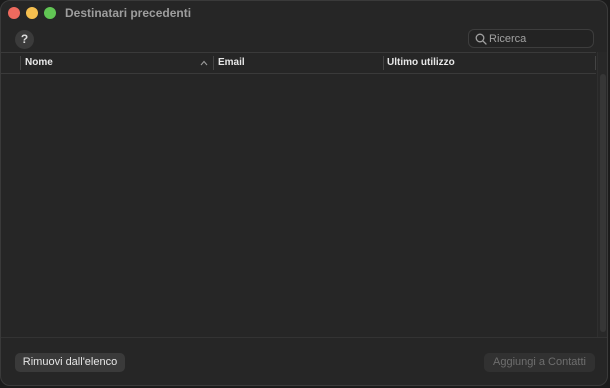 The width and height of the screenshot is (610, 388). Describe the element at coordinates (539, 362) in the screenshot. I see `add-to-contacts-button: Aggiungi a Contatti` at that location.